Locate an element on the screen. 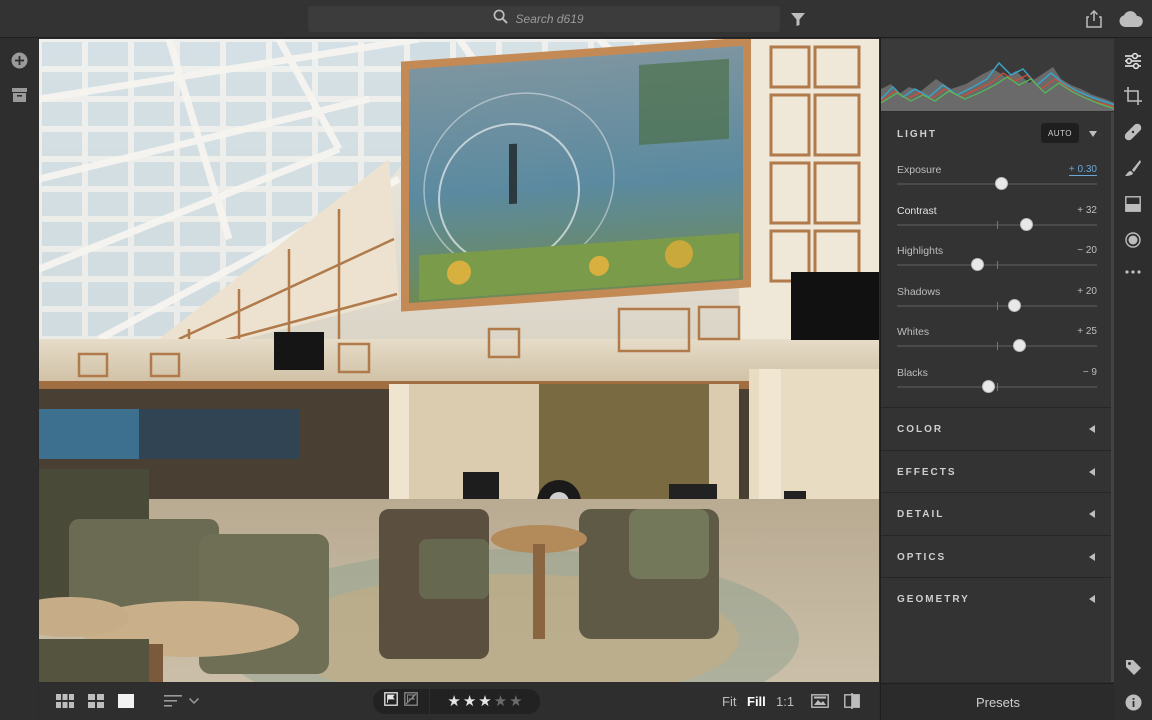  search-icon is located at coordinates (500, 19).